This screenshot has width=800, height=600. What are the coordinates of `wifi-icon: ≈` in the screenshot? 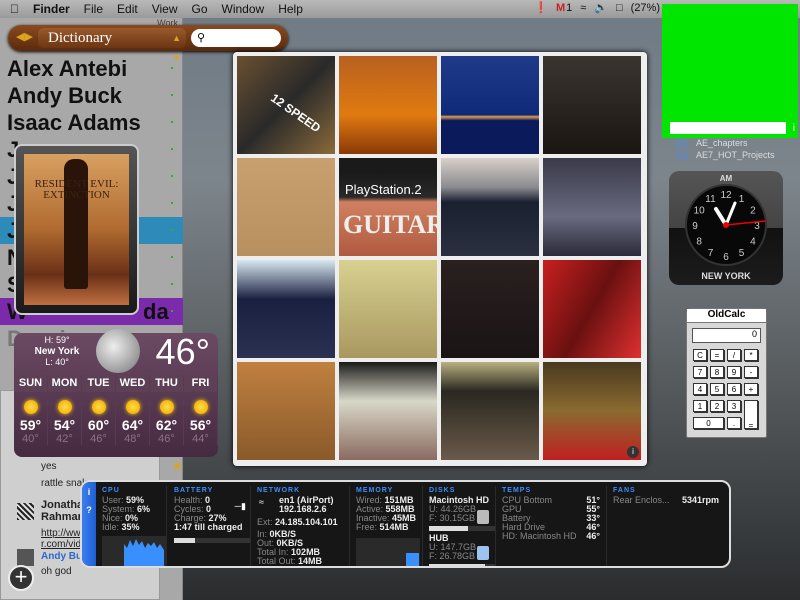 It's located at (583, 8).